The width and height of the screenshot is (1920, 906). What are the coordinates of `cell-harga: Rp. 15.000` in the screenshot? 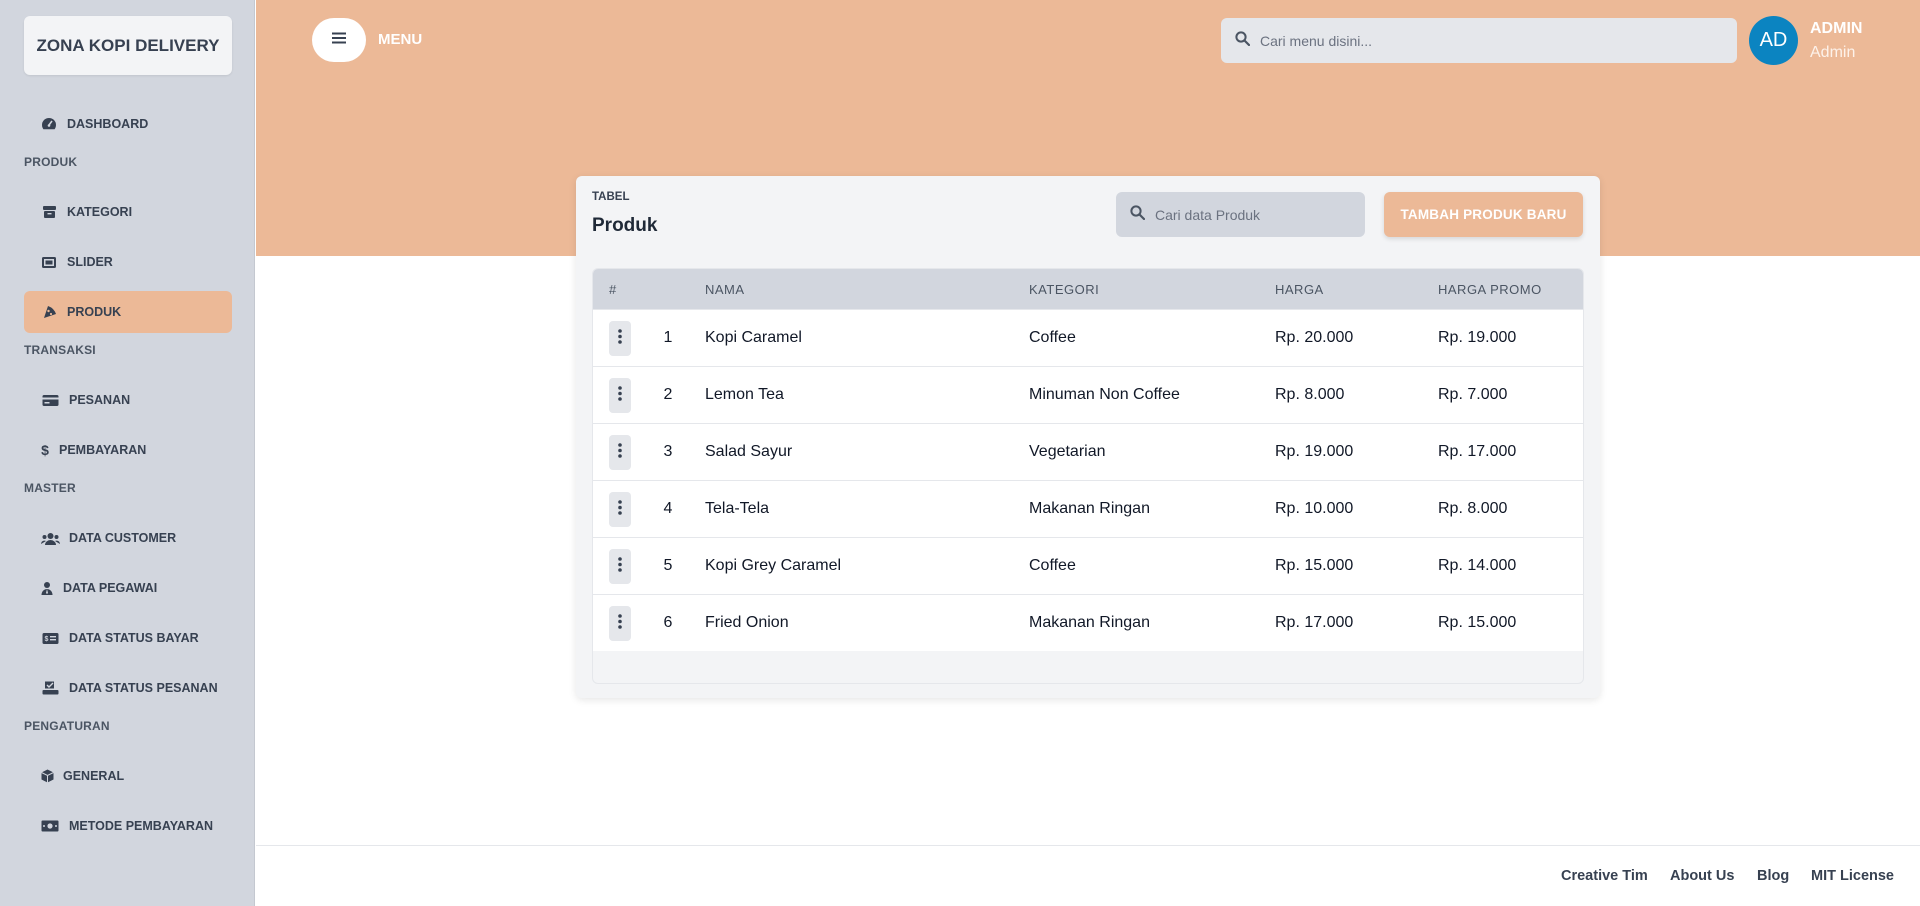 It's located at (1314, 565).